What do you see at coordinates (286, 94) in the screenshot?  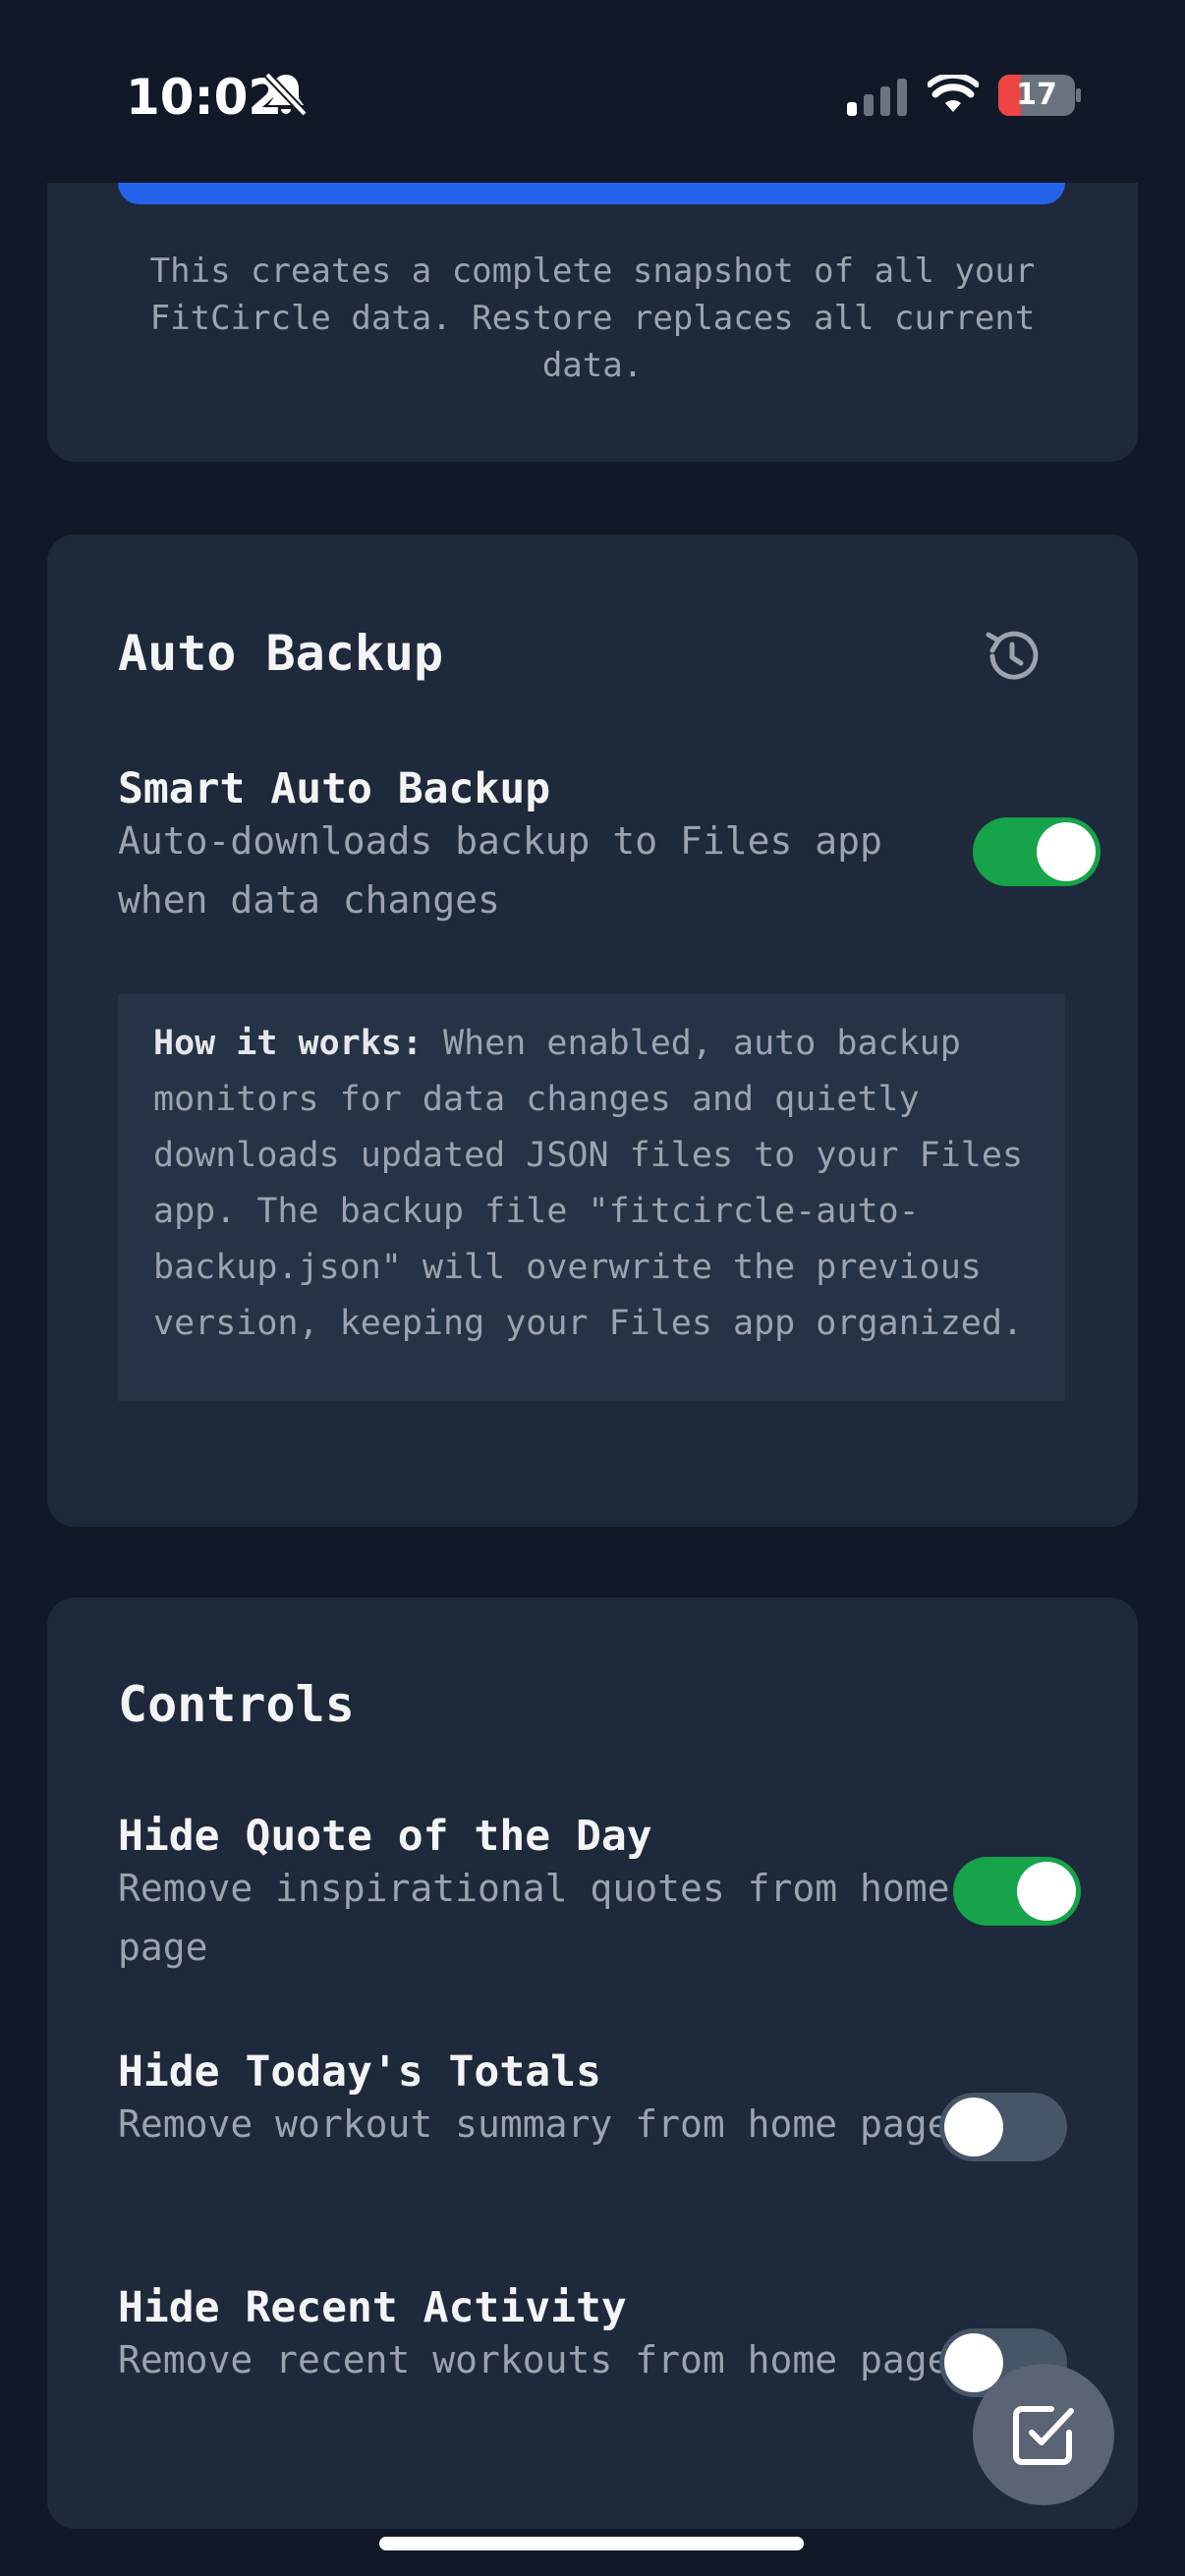 I see `bell-off-icon` at bounding box center [286, 94].